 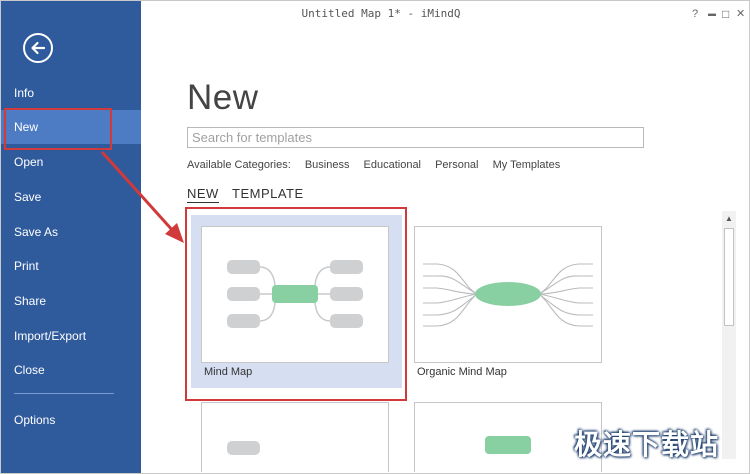 I want to click on sidebar-item-info: Info, so click(x=70, y=93).